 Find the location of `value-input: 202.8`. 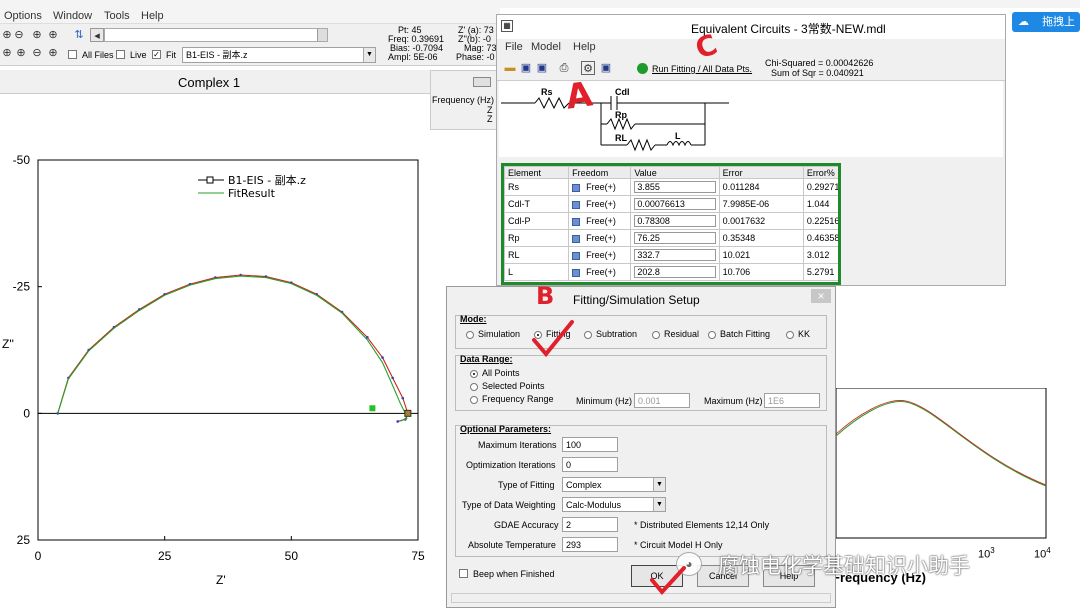

value-input: 202.8 is located at coordinates (675, 272).